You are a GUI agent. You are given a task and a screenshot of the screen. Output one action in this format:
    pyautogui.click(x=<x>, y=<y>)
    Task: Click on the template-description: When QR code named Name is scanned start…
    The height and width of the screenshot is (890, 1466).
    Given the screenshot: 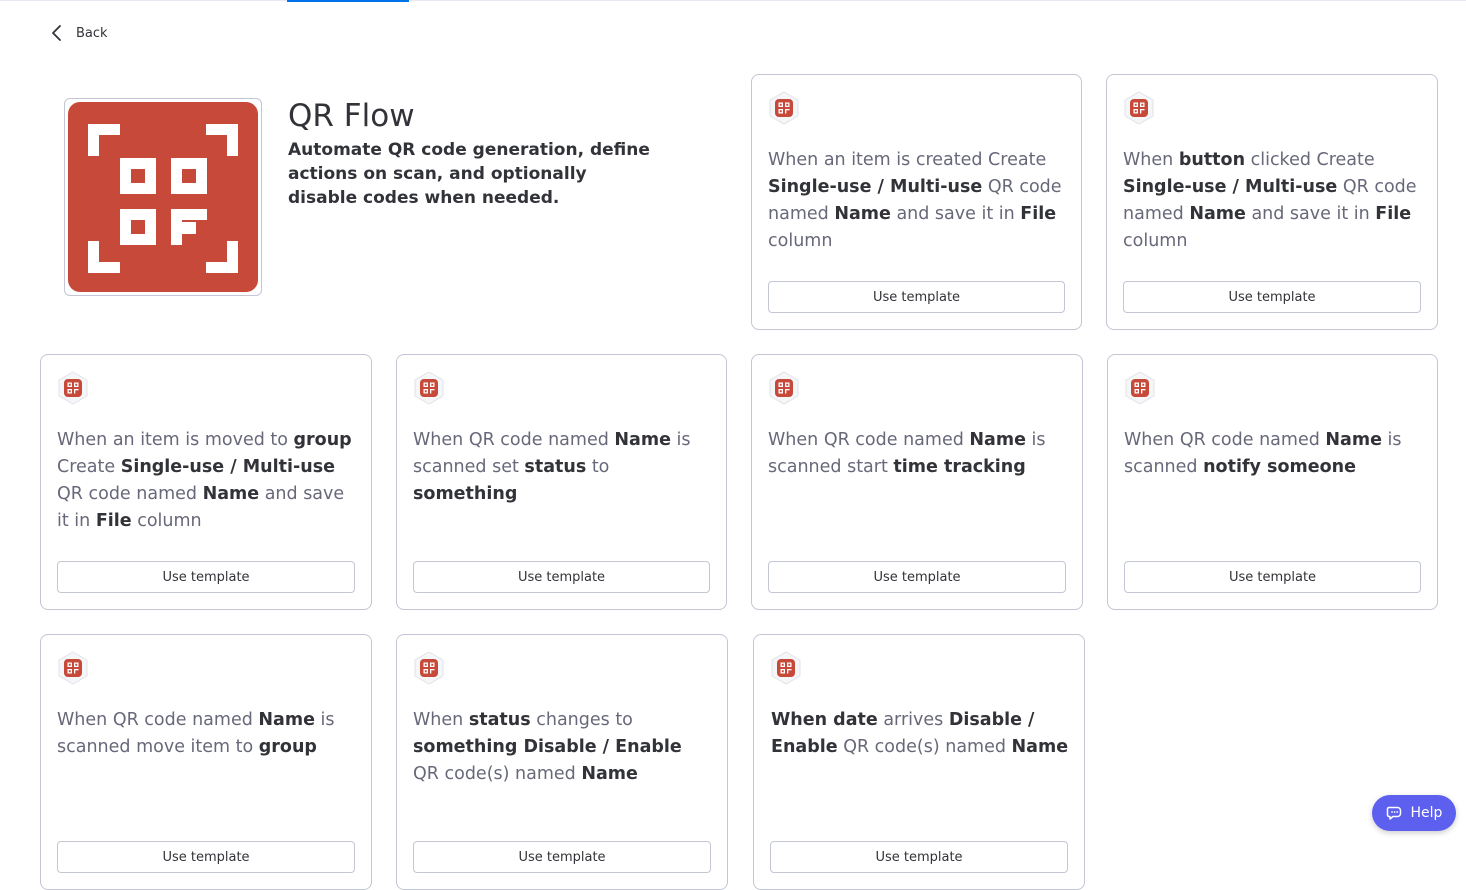 What is the action you would take?
    pyautogui.click(x=918, y=454)
    